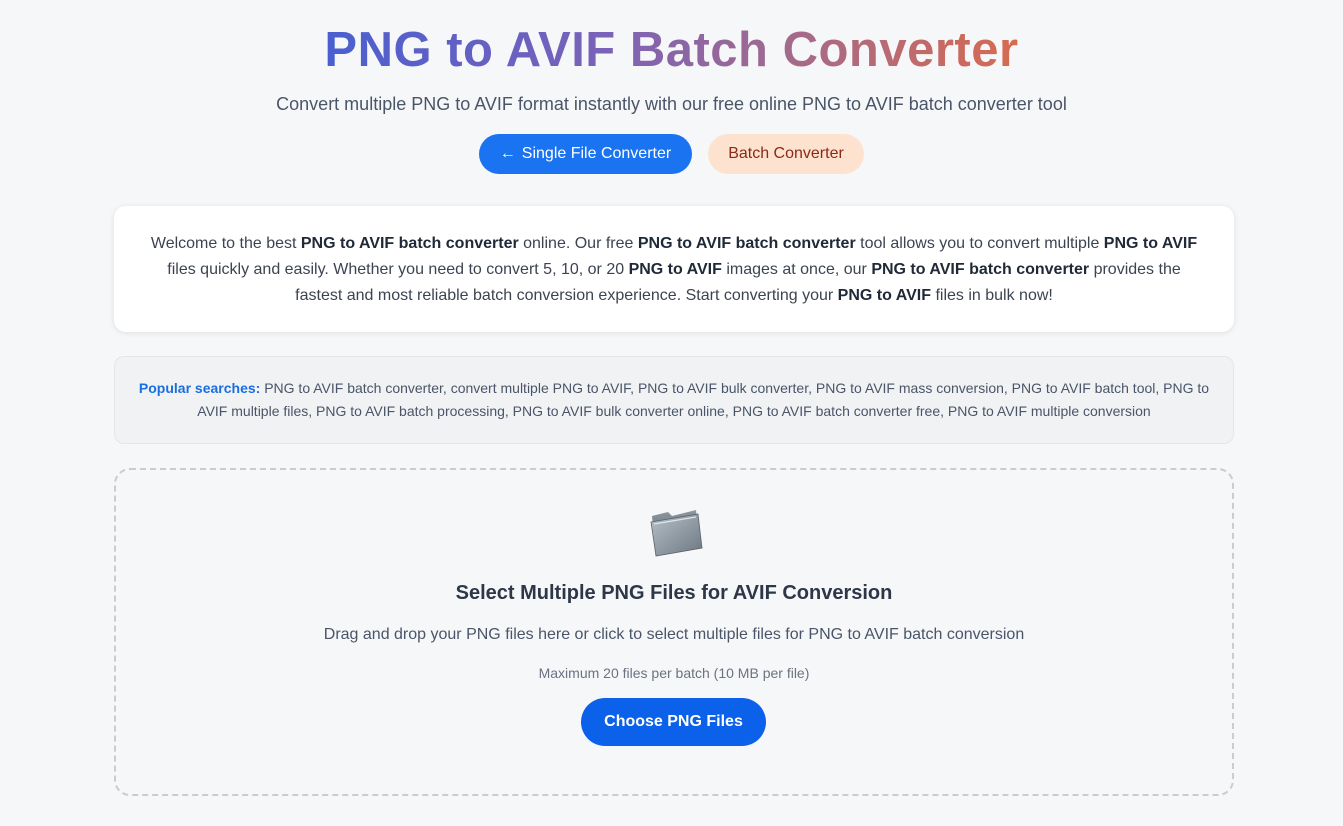 This screenshot has height=826, width=1343. I want to click on batch-converter-label: Batch Converter, so click(786, 153).